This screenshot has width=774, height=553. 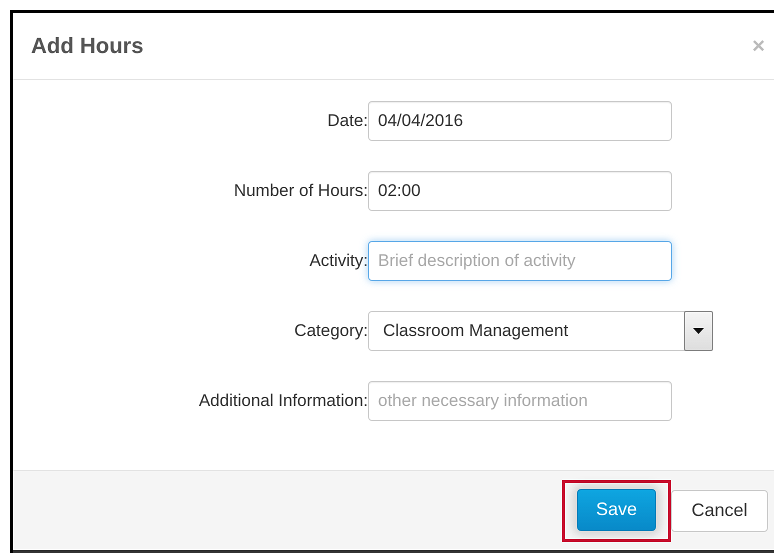 I want to click on input-field: 04/04/2016, so click(x=520, y=121).